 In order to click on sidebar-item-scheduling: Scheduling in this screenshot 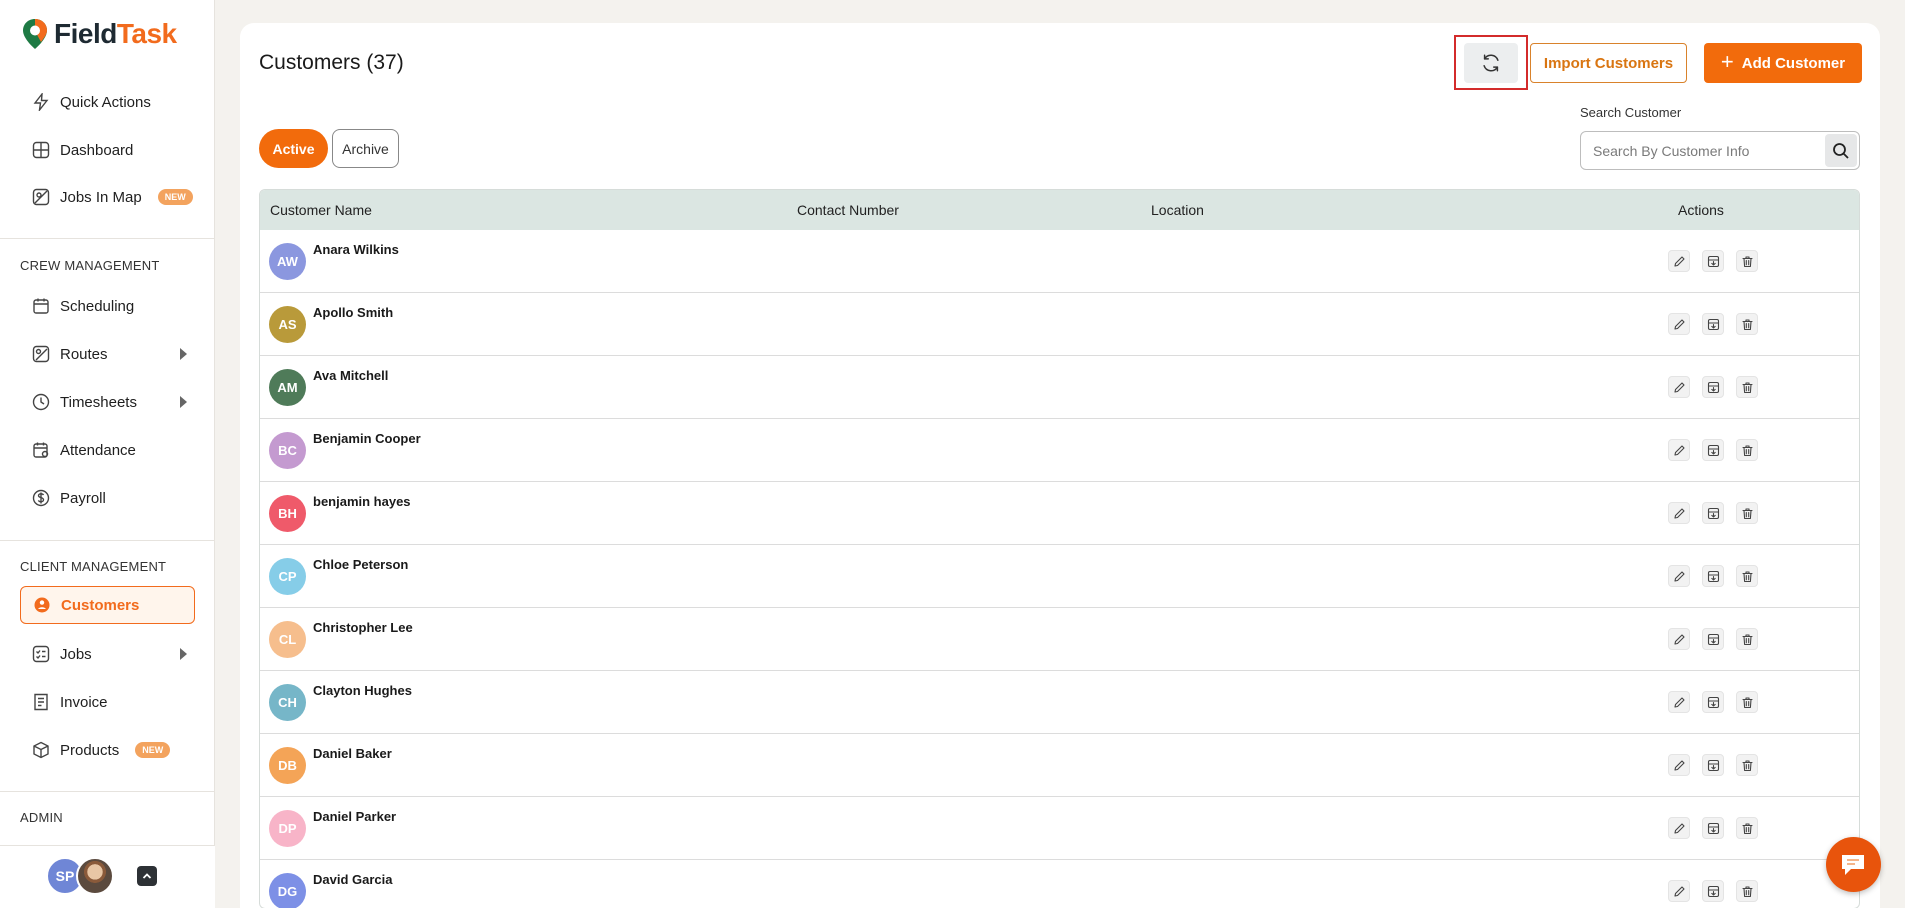, I will do `click(107, 306)`.